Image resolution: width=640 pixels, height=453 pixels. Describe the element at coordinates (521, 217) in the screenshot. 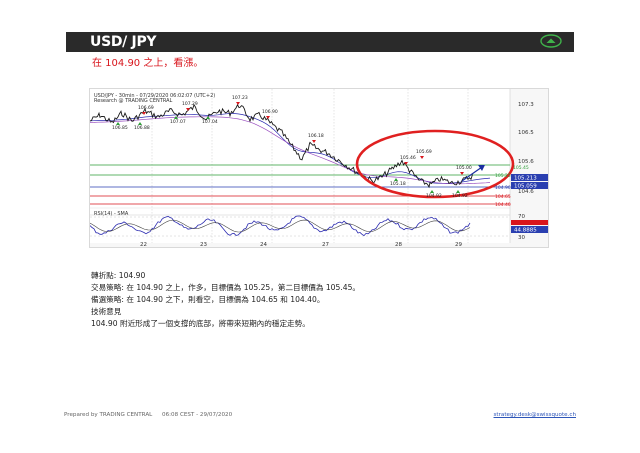

I see `rsi-tick: 70` at that location.